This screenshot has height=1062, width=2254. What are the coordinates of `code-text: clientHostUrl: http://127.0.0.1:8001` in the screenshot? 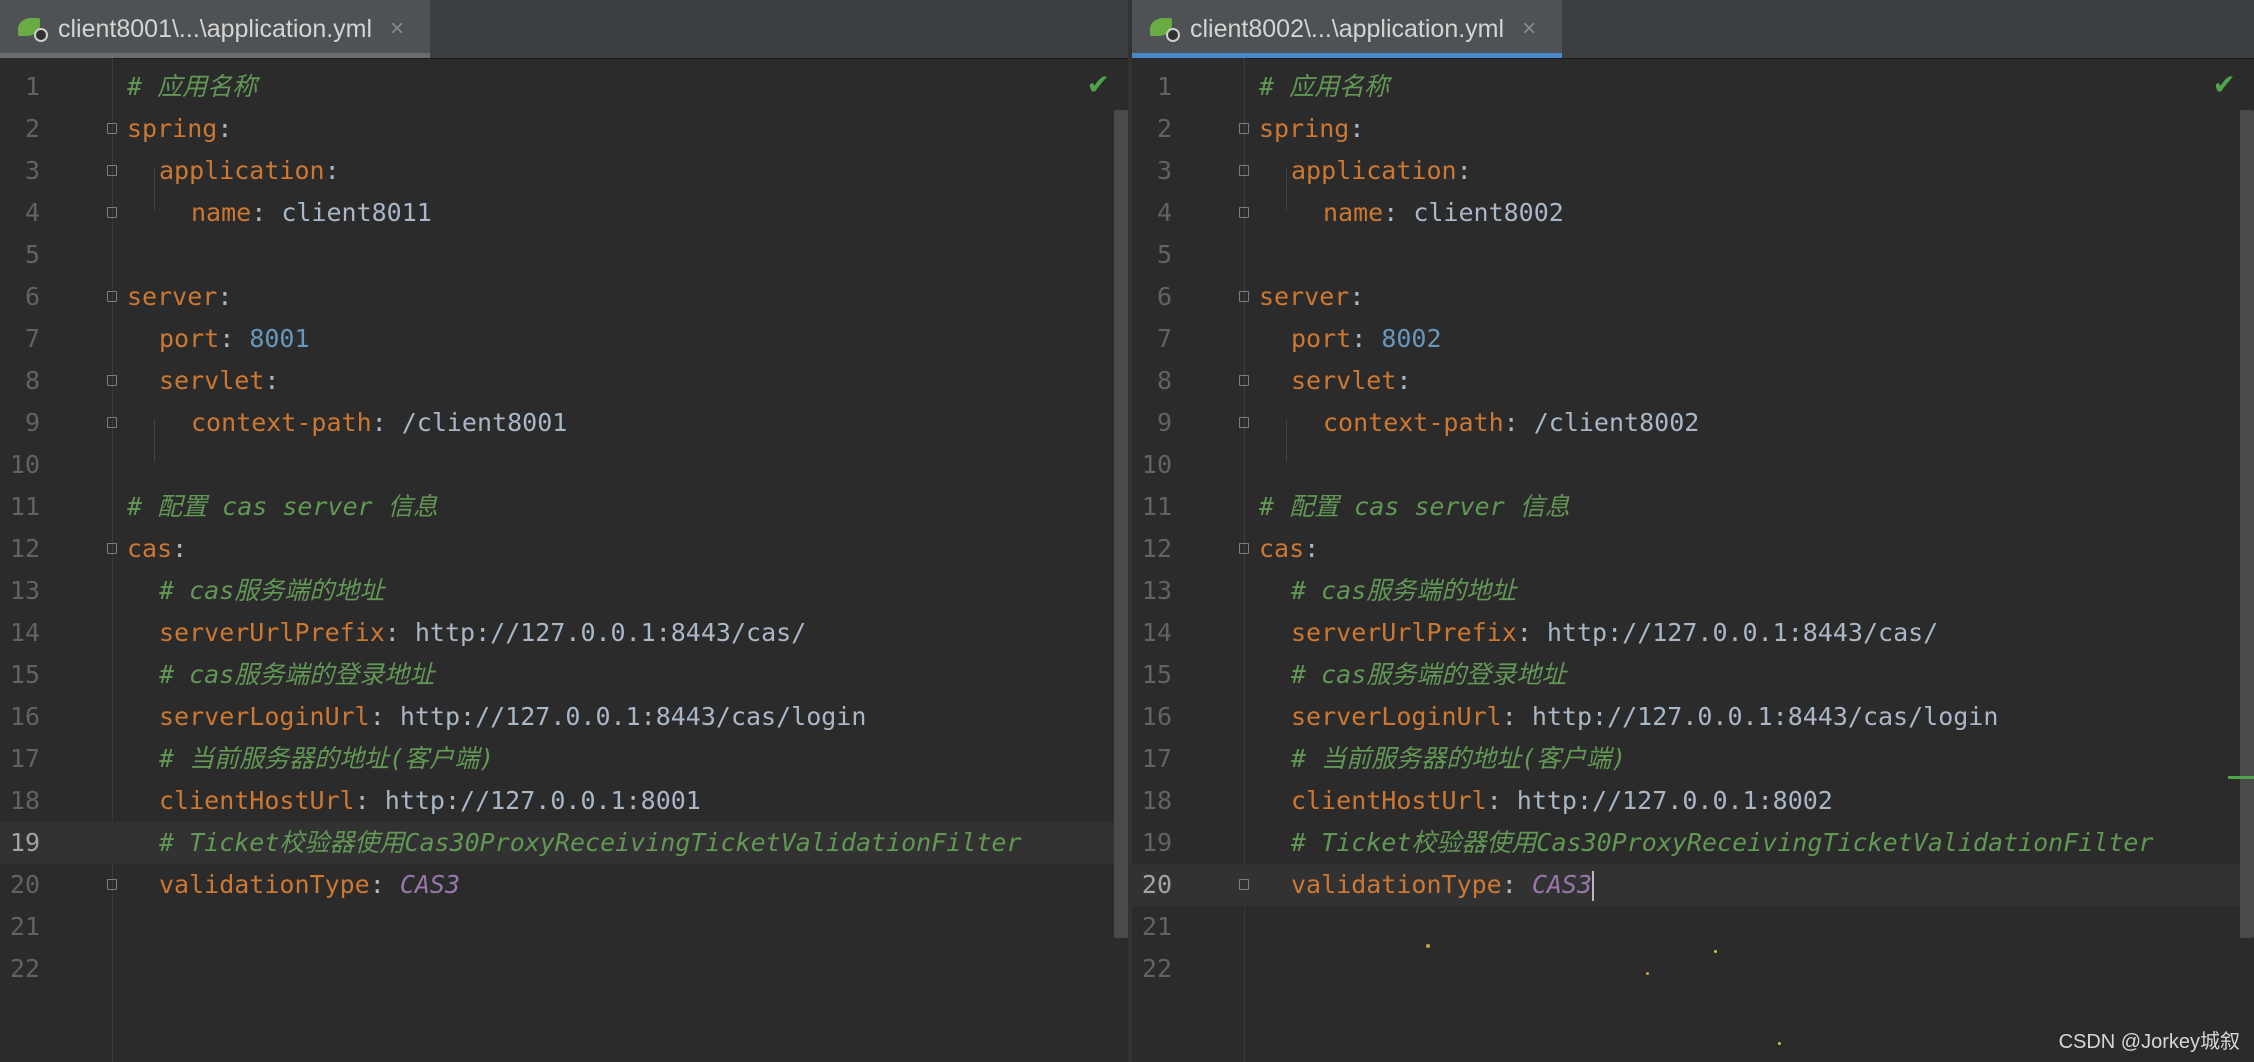 It's located at (430, 801).